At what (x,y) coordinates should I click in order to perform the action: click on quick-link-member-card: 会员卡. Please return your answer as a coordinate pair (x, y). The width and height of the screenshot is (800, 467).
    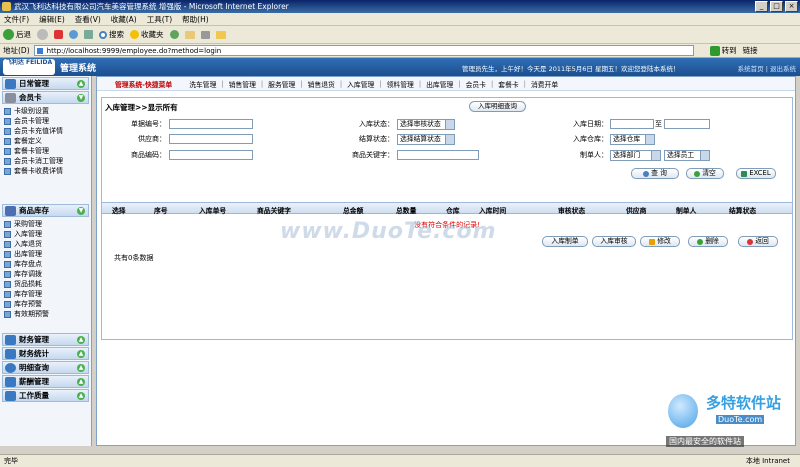
    Looking at the image, I should click on (476, 84).